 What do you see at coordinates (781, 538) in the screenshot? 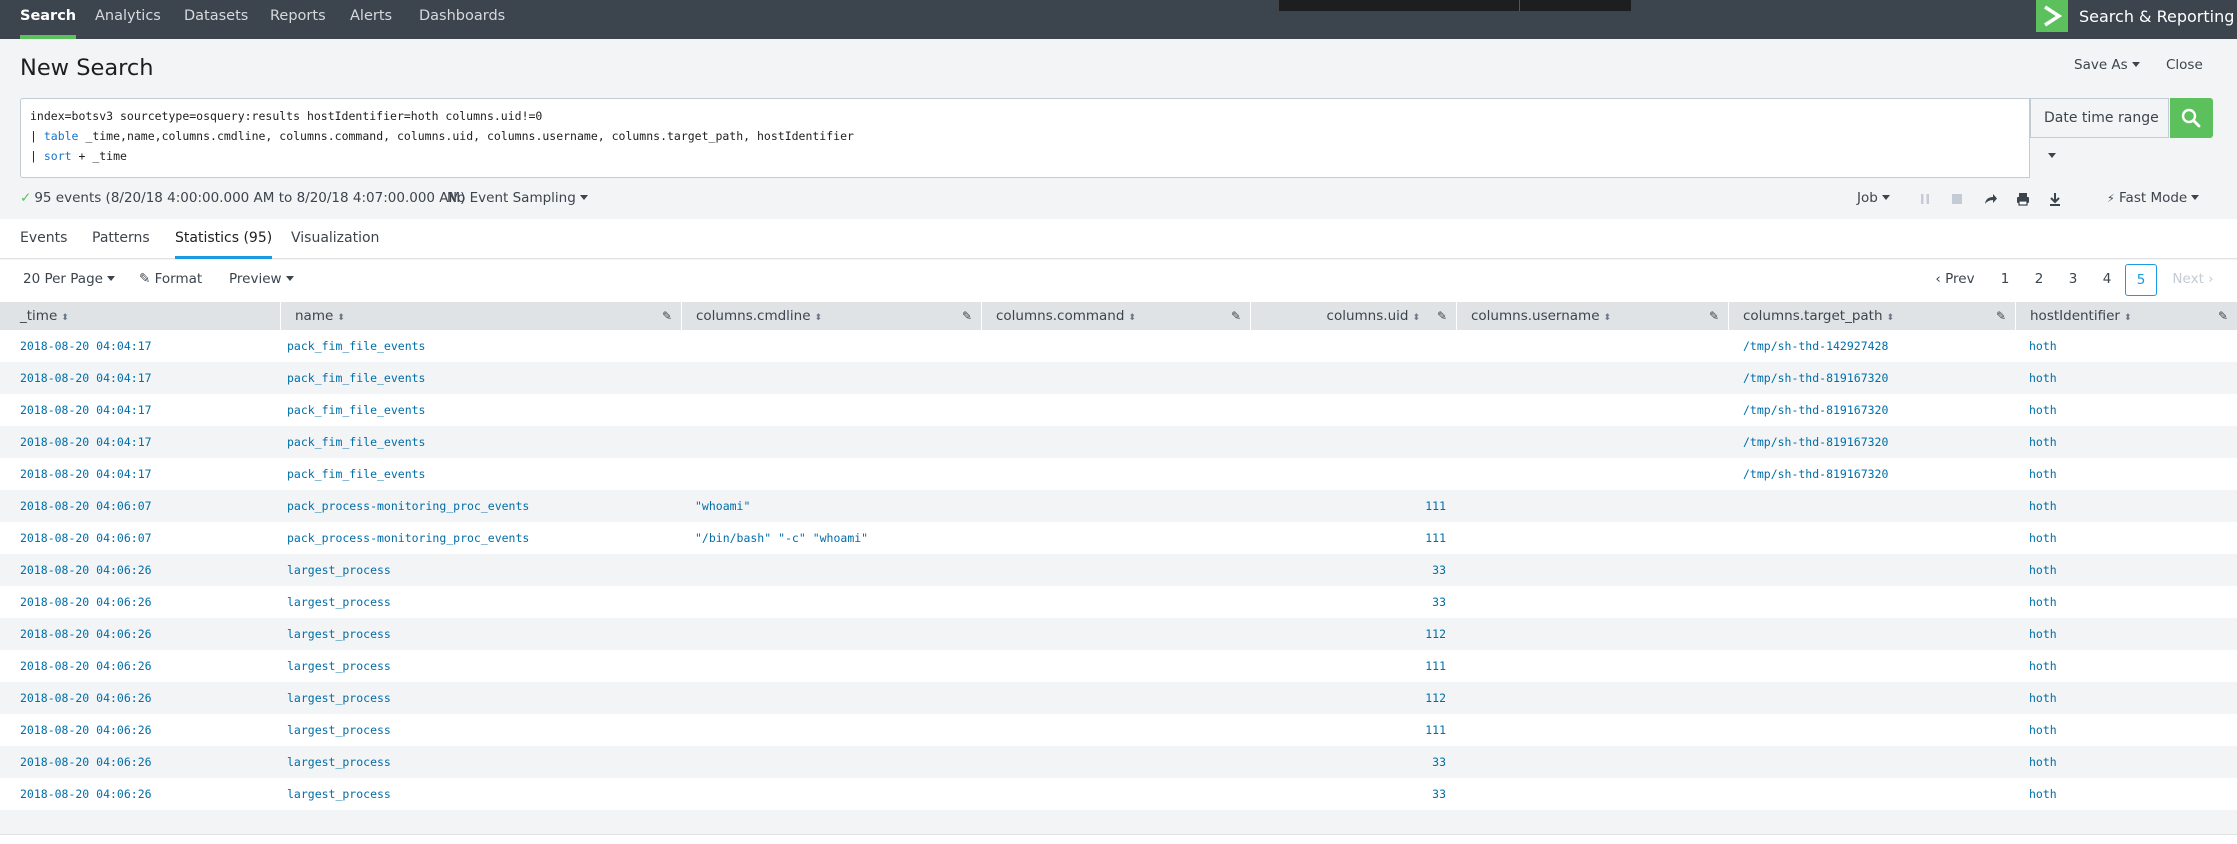
I see `cell-cmdline: "/bin/bash" "-c" "whoami"` at bounding box center [781, 538].